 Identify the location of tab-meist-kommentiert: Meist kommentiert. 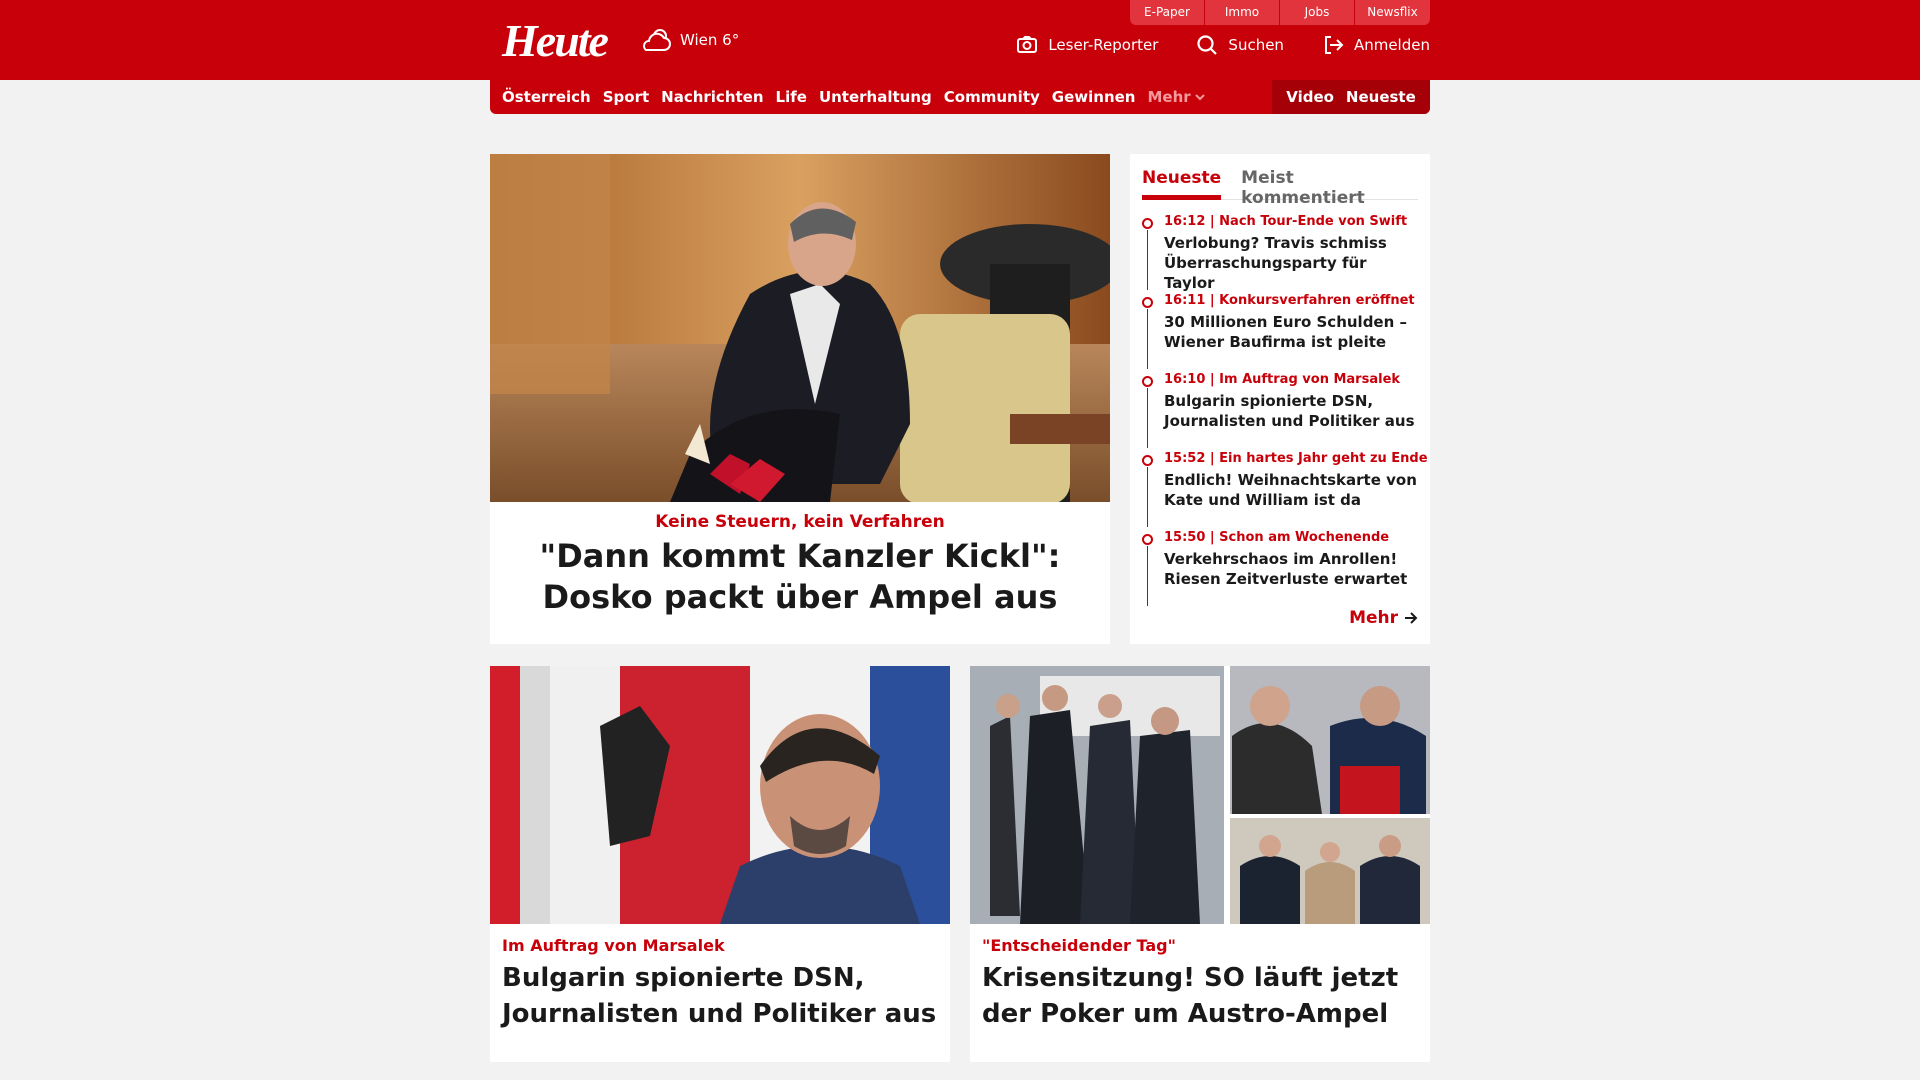
(1329, 186).